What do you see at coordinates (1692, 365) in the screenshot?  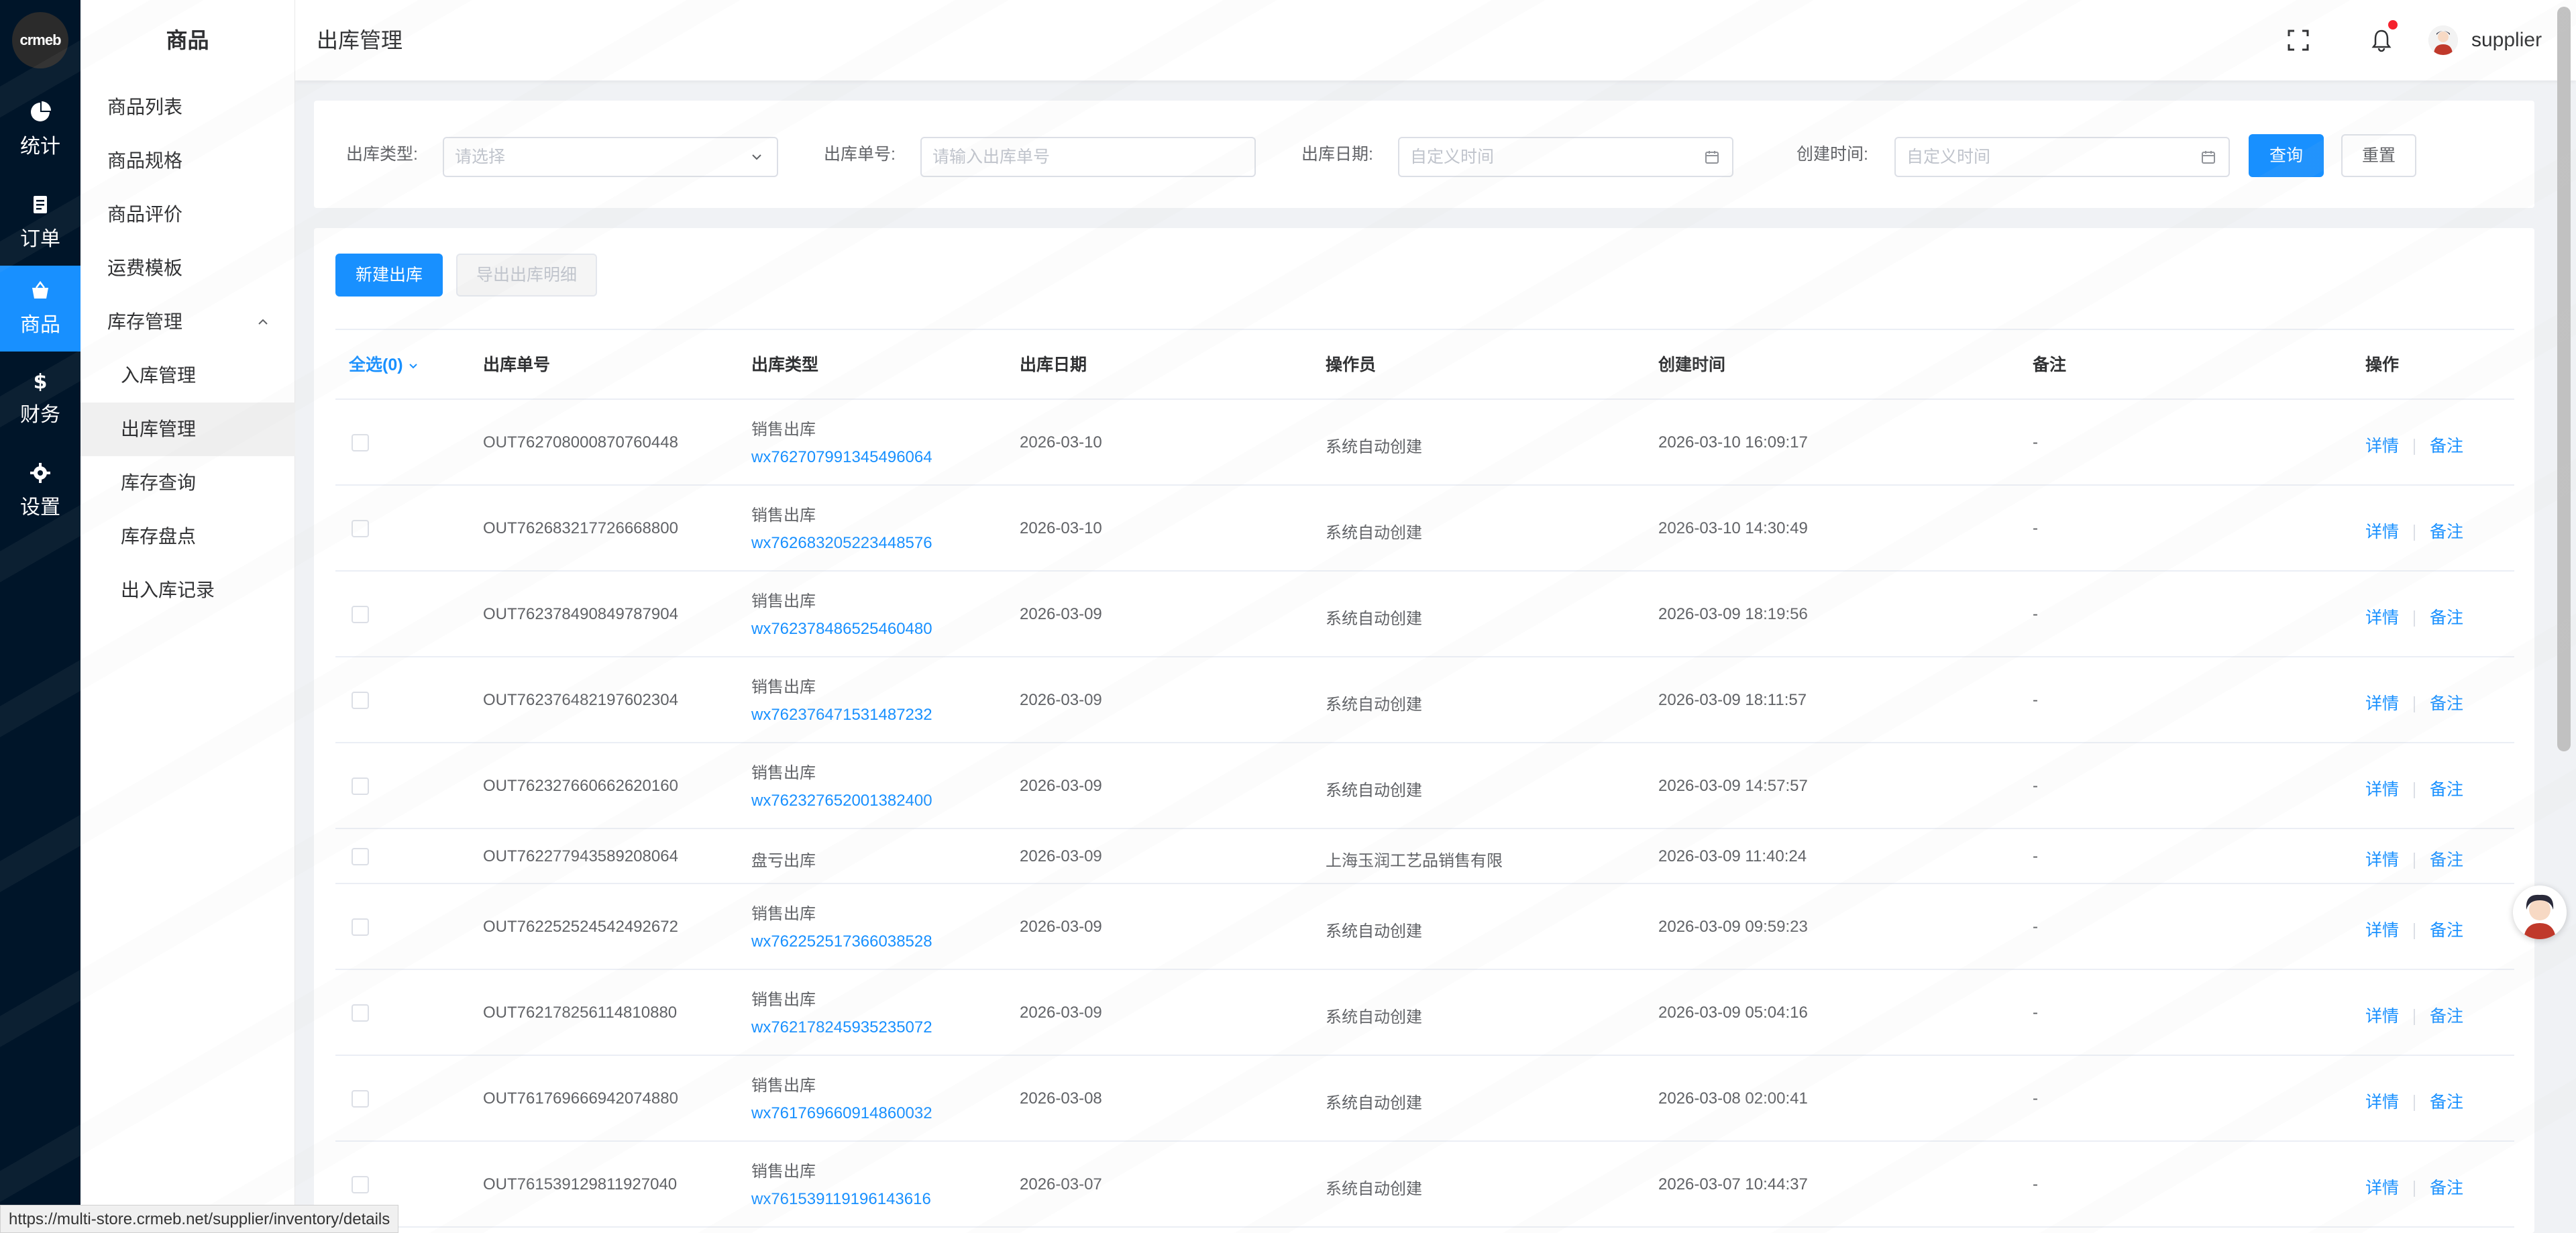 I see `col-header-created: 创建时间` at bounding box center [1692, 365].